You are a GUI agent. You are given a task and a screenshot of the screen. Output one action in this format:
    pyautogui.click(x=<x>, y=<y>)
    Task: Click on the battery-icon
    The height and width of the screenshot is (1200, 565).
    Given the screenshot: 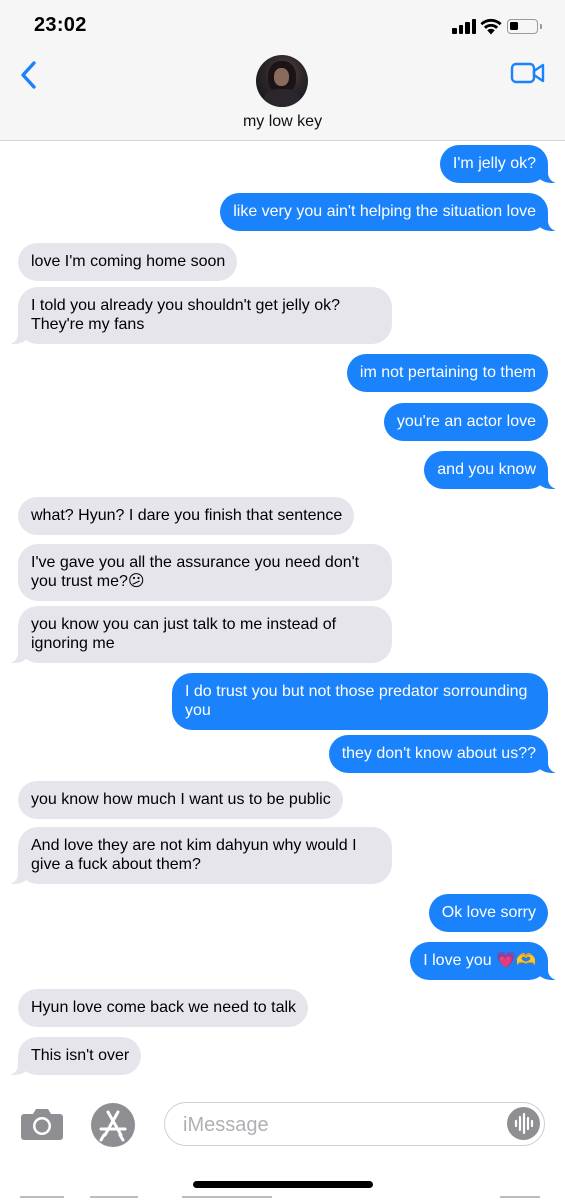 What is the action you would take?
    pyautogui.click(x=524, y=26)
    